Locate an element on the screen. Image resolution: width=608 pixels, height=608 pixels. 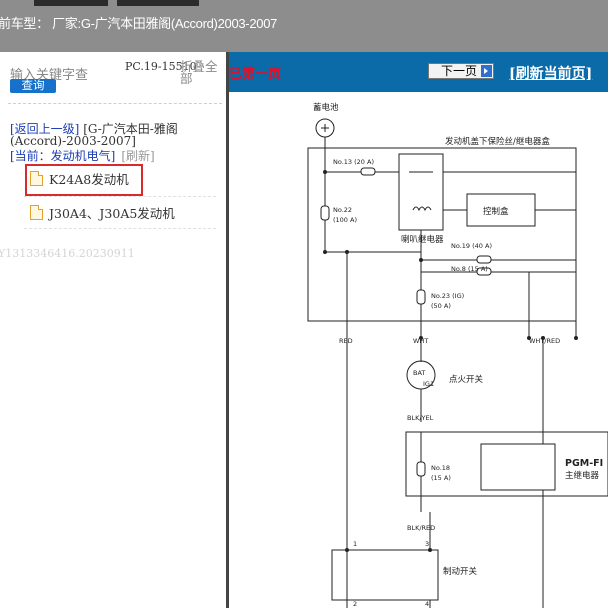
fuse-18-amp: (15 A) is located at coordinates (441, 478).